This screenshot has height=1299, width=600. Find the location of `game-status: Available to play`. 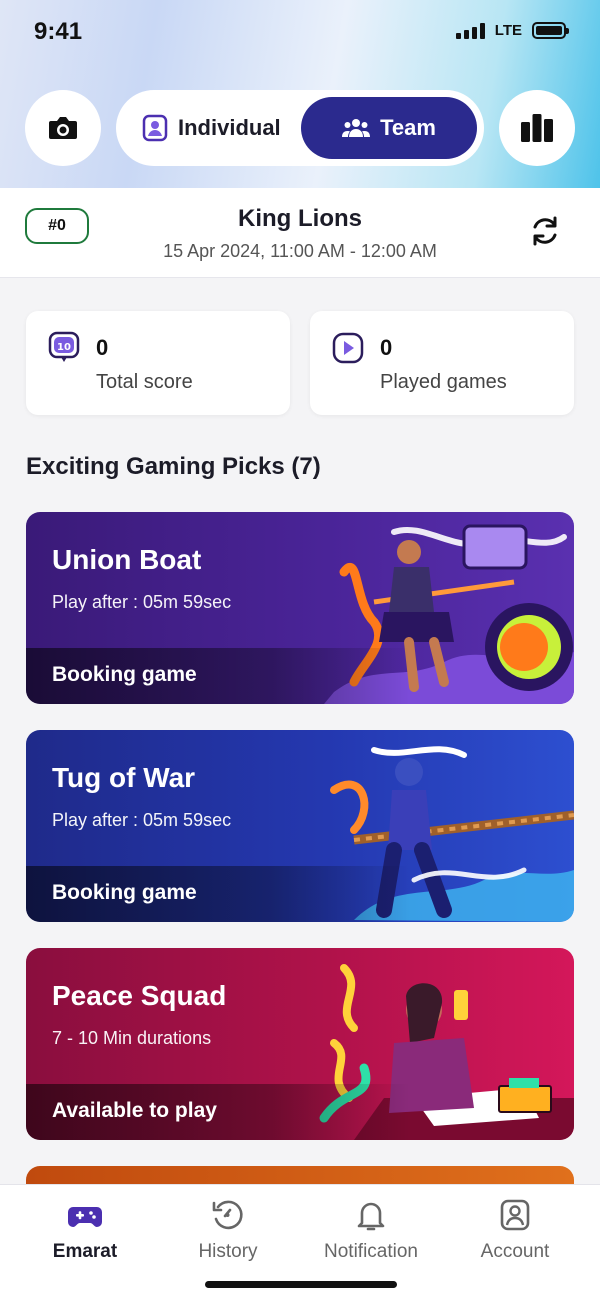

game-status: Available to play is located at coordinates (134, 1110).